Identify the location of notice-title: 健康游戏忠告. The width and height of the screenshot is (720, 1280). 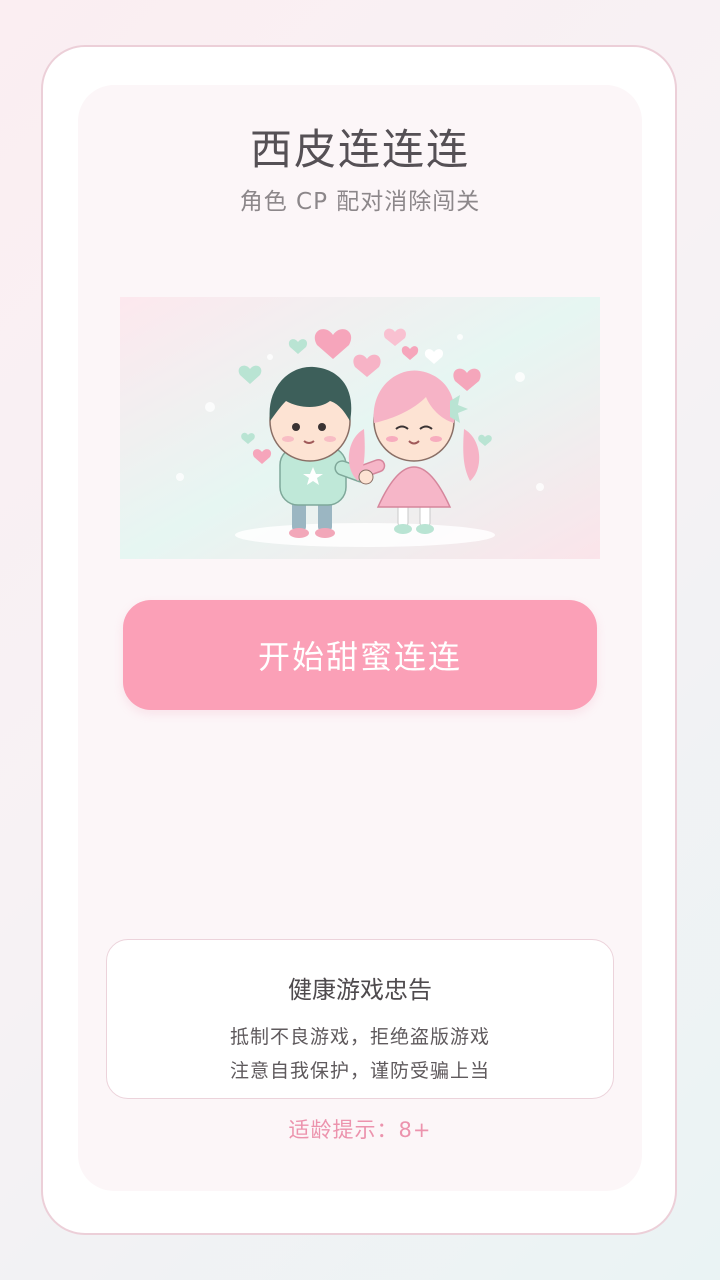
(360, 990).